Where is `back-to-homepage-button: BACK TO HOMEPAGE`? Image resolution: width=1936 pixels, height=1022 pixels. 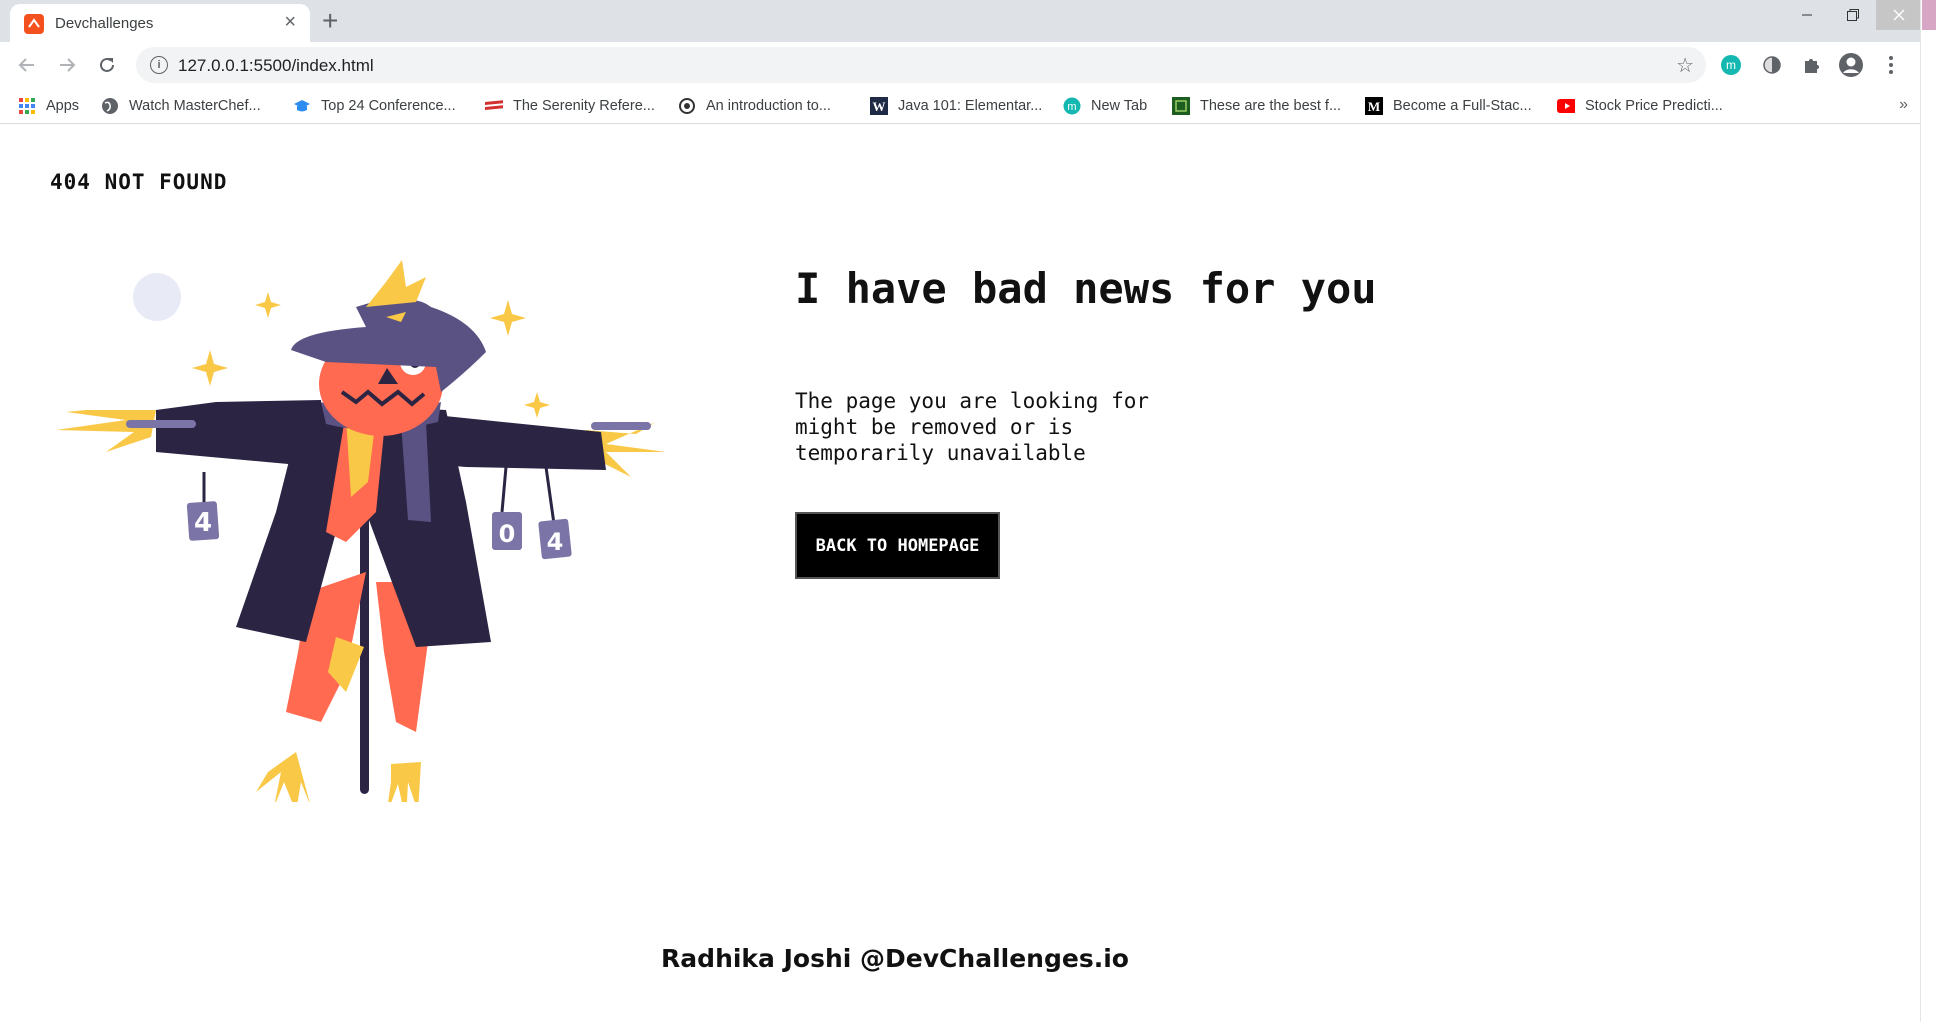
back-to-homepage-button: BACK TO HOMEPAGE is located at coordinates (897, 545).